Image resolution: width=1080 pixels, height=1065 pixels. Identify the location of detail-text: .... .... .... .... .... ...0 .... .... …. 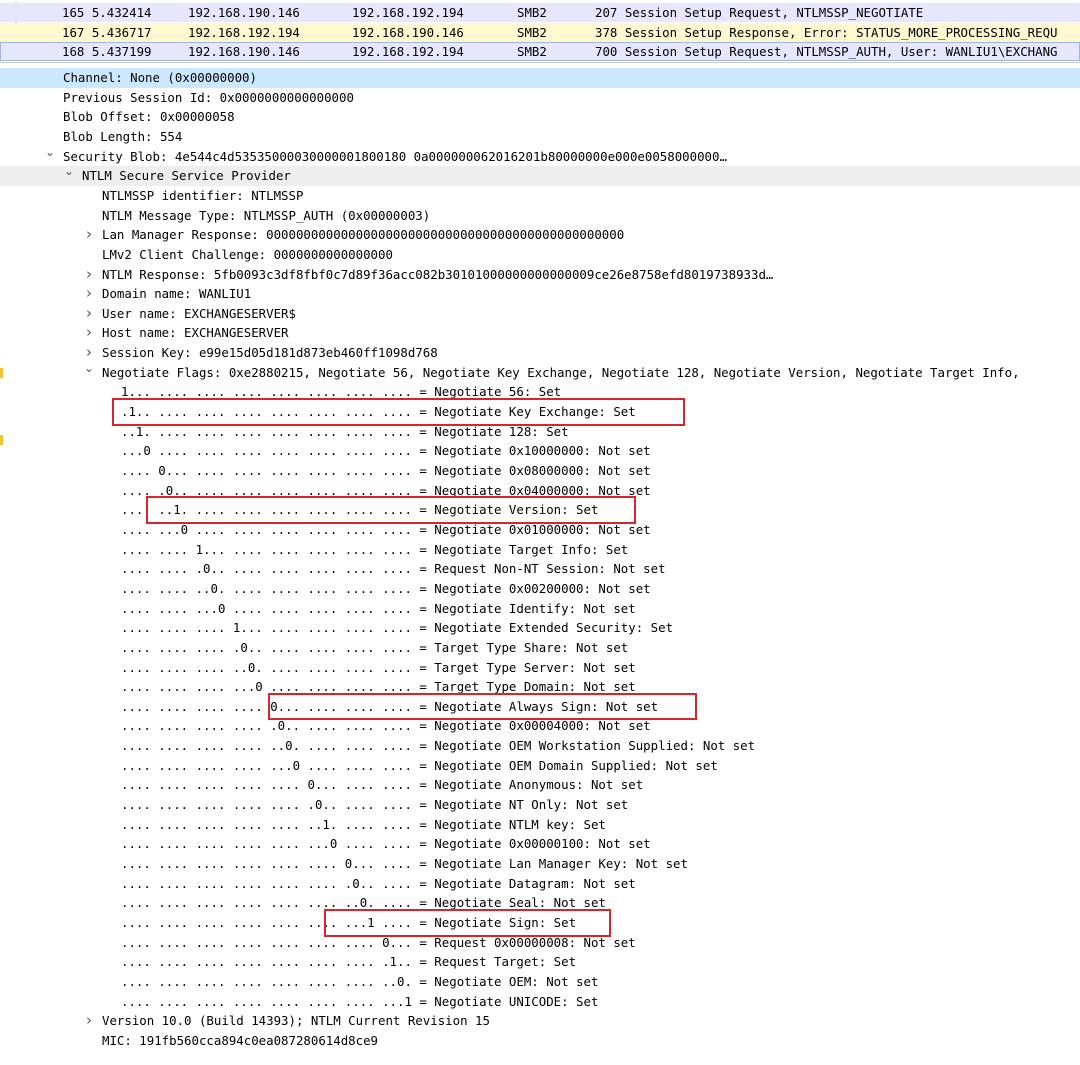
(386, 844).